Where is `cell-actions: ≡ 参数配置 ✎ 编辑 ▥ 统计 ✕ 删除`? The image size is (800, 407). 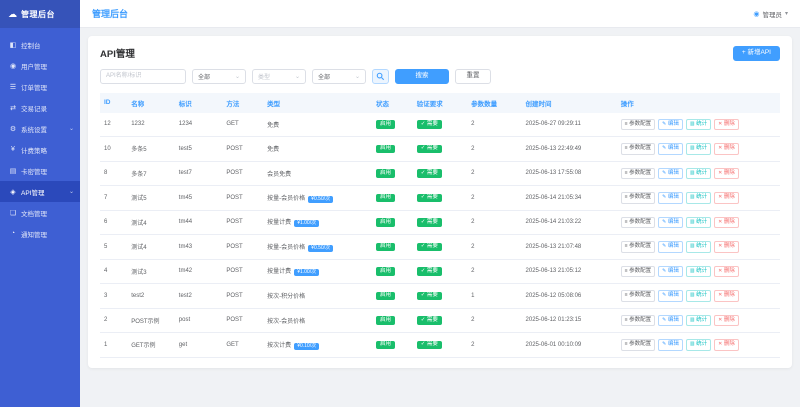
cell-actions: ≡ 参数配置 ✎ 编辑 ▥ 统计 ✕ 删除 is located at coordinates (698, 345).